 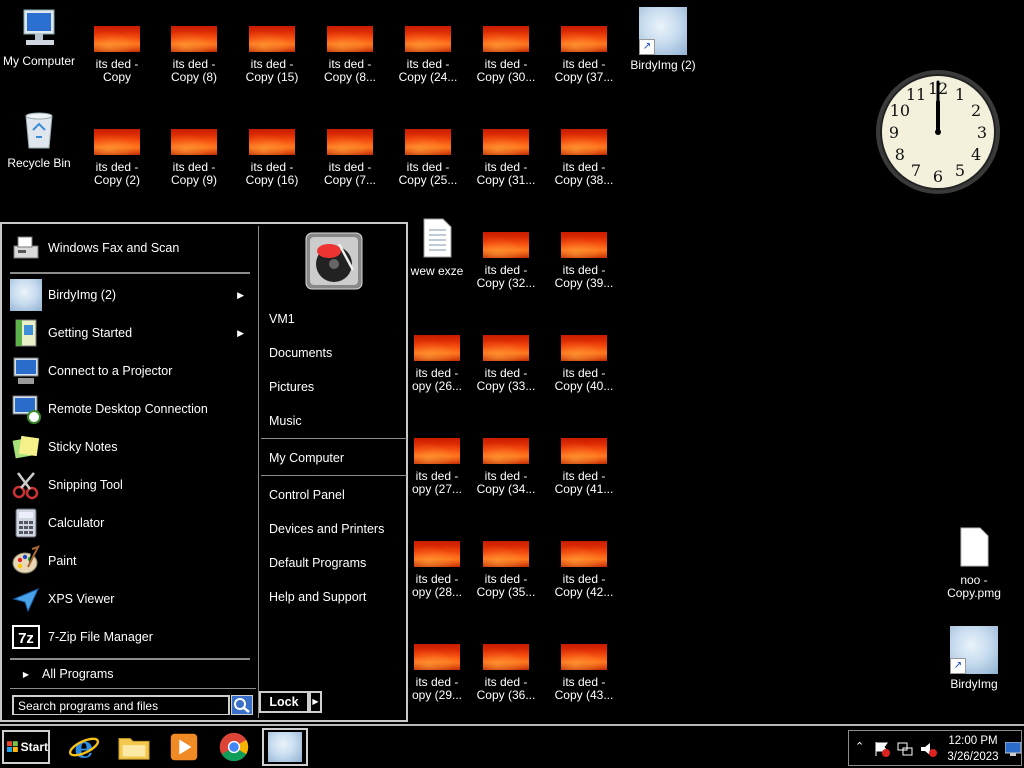 I want to click on shutdown-options-arrow: ▶, so click(x=315, y=702).